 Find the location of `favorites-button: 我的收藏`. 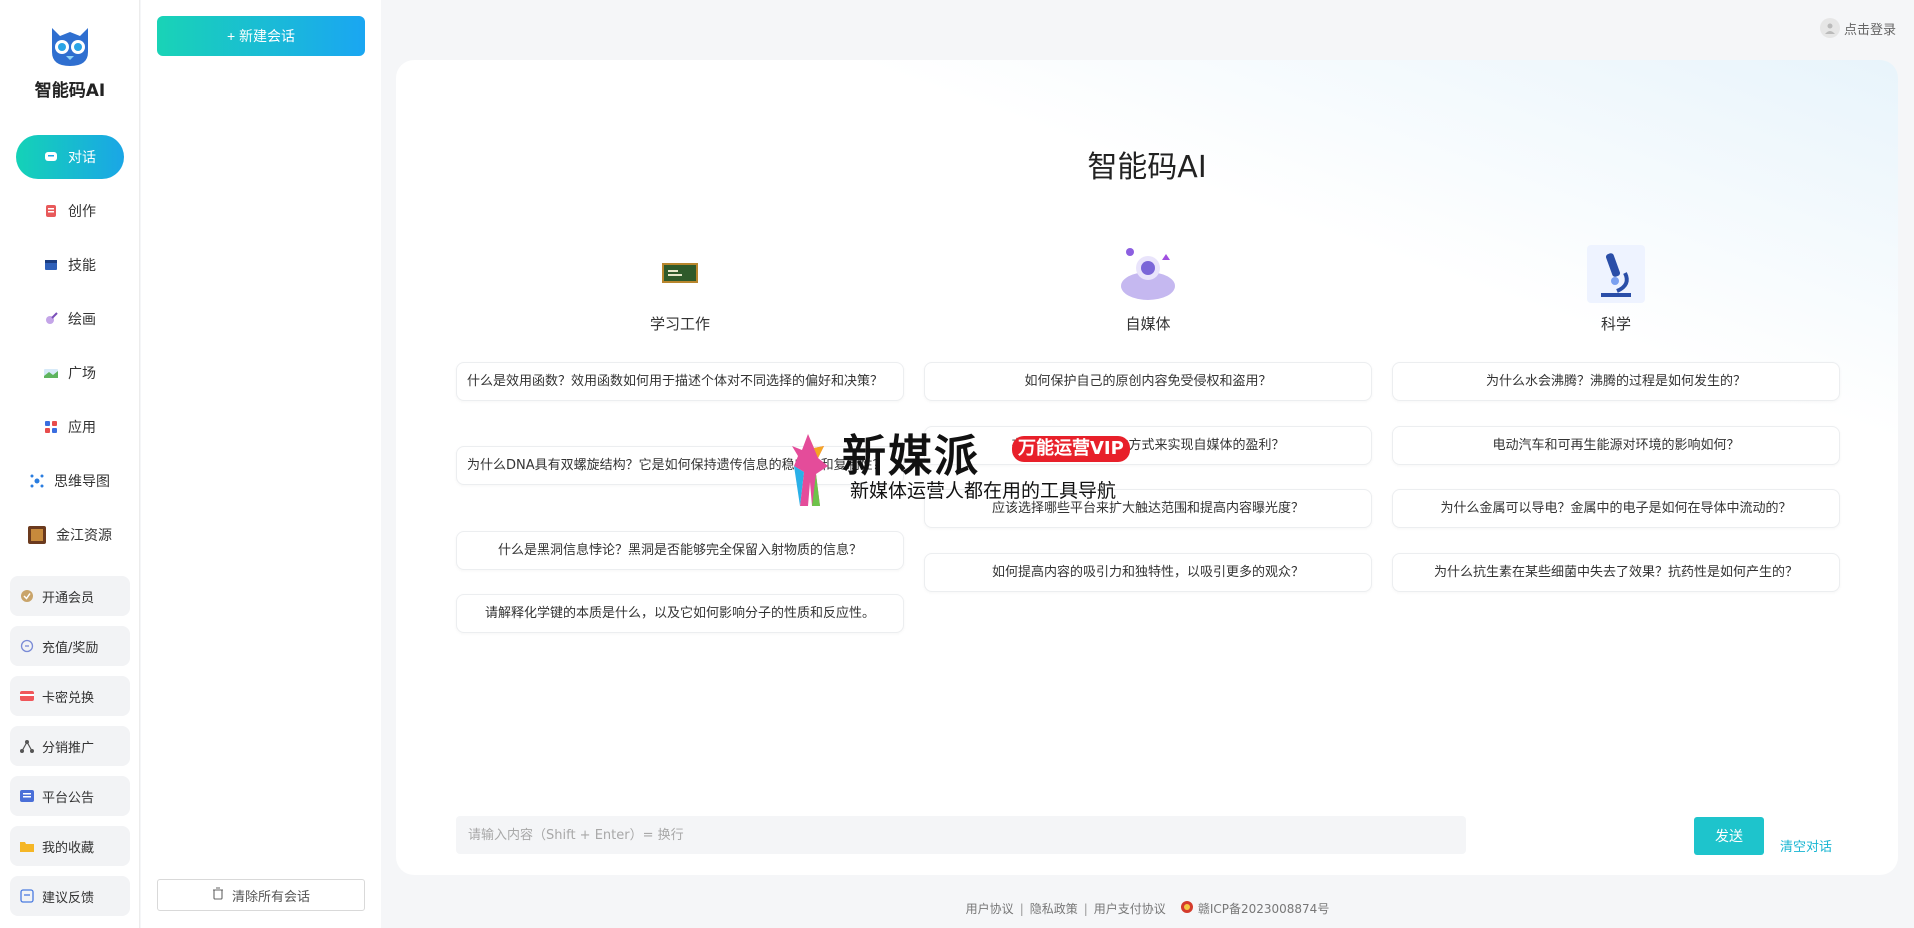

favorites-button: 我的收藏 is located at coordinates (70, 846).